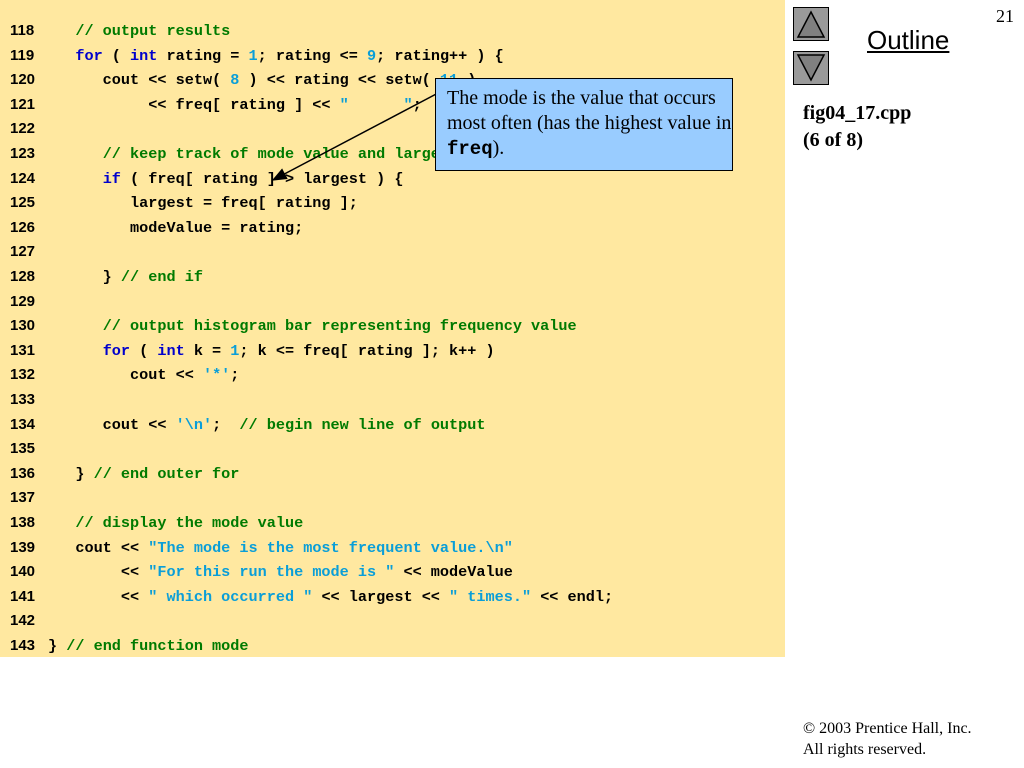 Image resolution: width=1024 pixels, height=768 pixels. Describe the element at coordinates (226, 179) in the screenshot. I see `code-text: if ( freq[ rating ] > largest ) {` at that location.